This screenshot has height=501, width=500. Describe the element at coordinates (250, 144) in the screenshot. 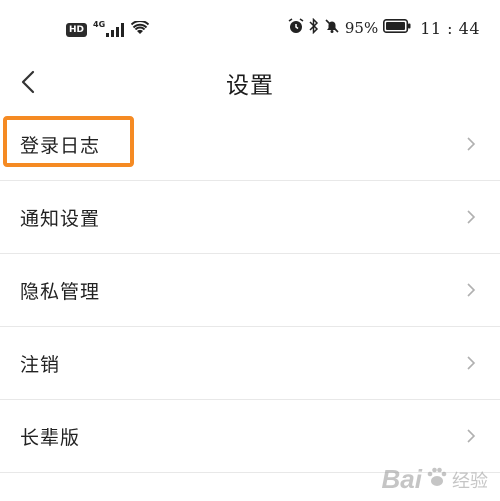

I see `menu-item-login-log: 登录日志` at that location.